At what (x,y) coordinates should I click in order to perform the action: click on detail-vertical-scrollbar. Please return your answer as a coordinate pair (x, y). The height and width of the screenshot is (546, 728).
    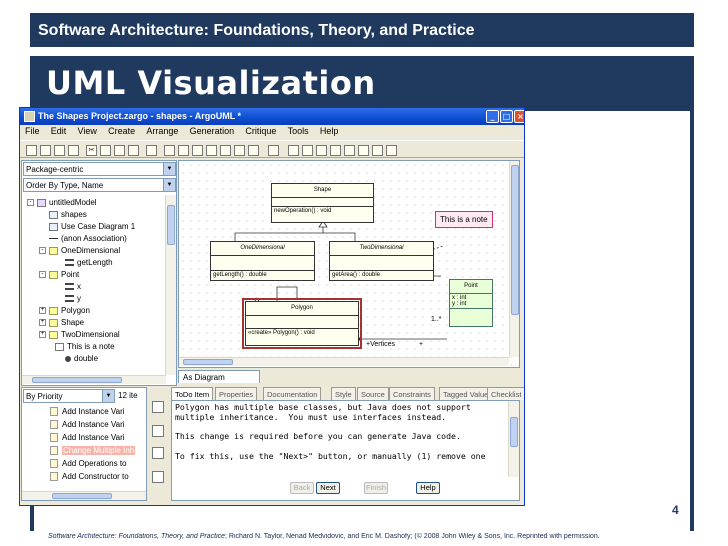
    Looking at the image, I should click on (513, 439).